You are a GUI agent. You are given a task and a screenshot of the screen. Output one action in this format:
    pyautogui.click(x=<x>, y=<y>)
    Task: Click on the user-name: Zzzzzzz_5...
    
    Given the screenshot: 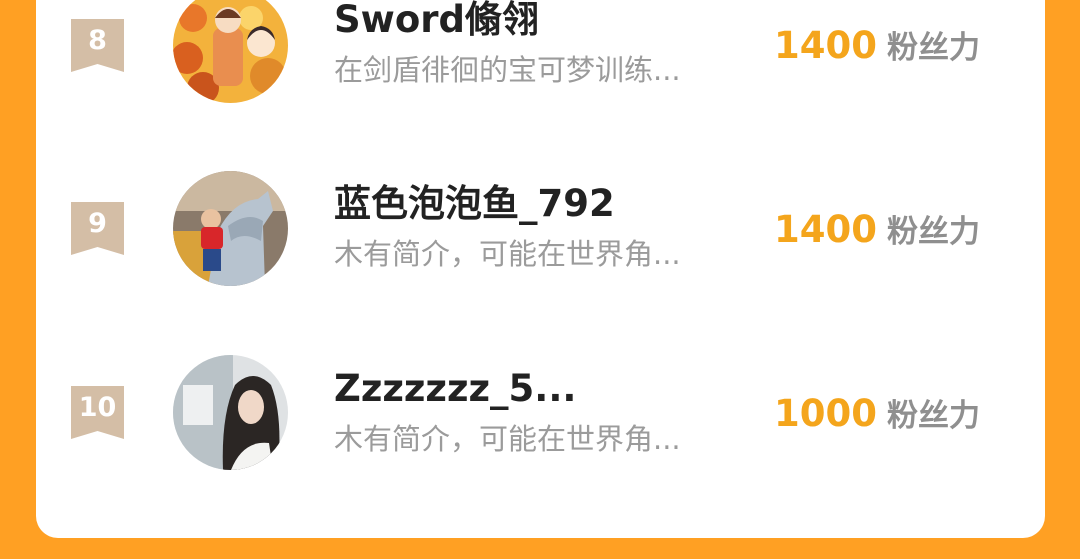 What is the action you would take?
    pyautogui.click(x=455, y=389)
    